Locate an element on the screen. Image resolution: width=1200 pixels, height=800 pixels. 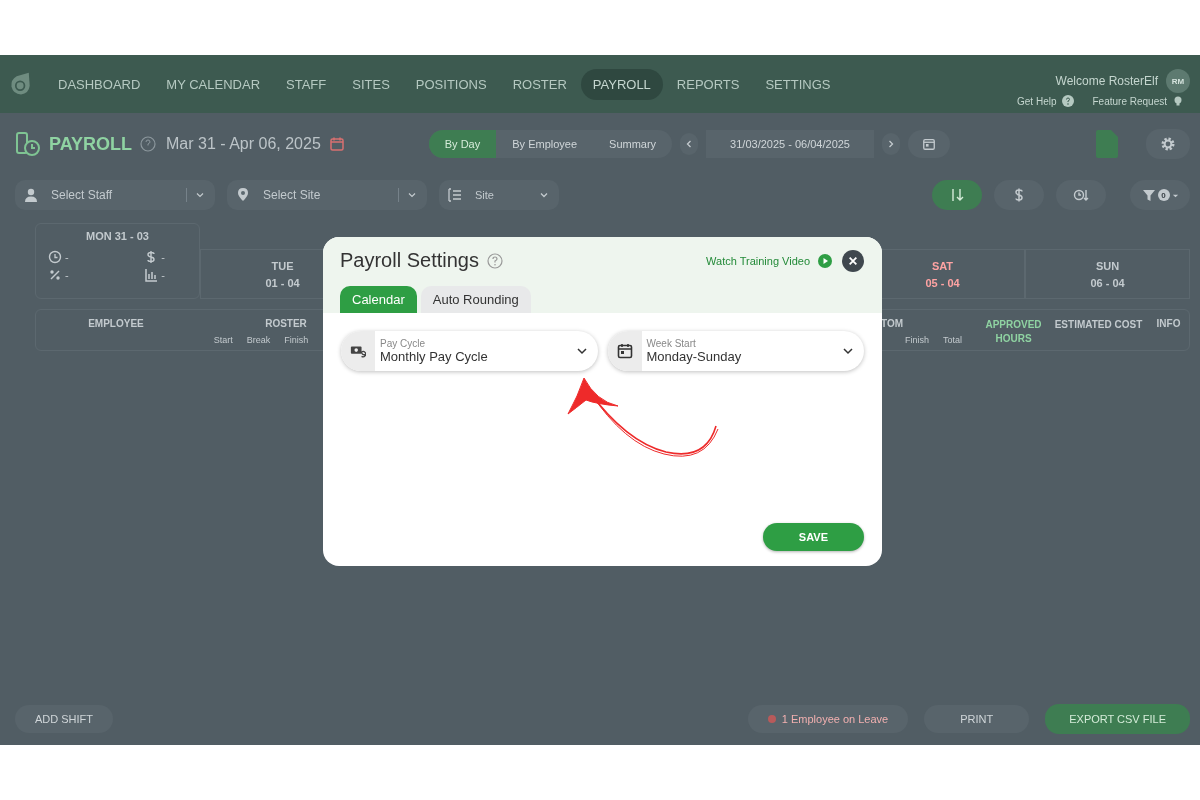
play-icon is located at coordinates (825, 260).